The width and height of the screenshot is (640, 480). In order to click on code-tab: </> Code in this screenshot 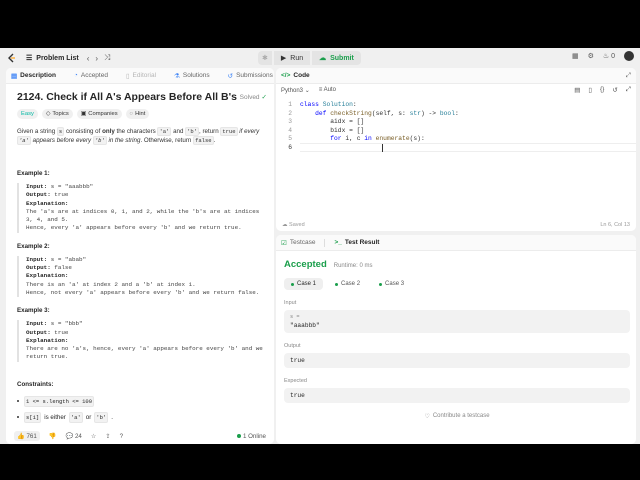, I will do `click(295, 75)`.